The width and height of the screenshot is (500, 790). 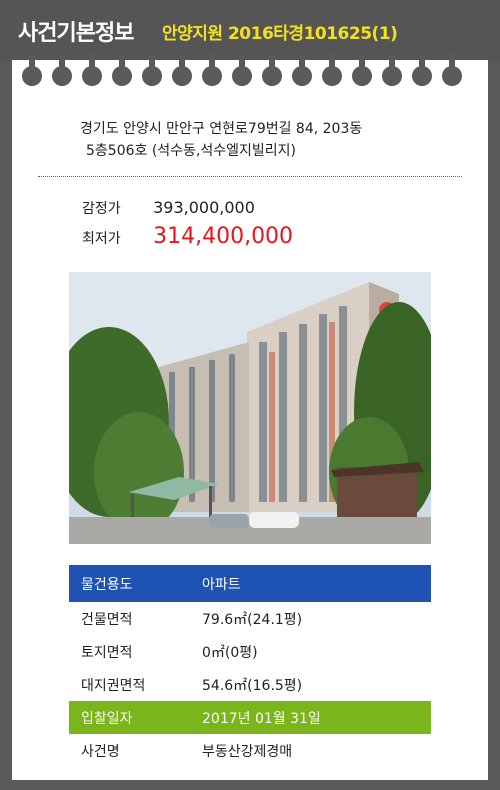 I want to click on table-row-land-rights-area: 대지권면적 54.6㎡(16.5평), so click(x=250, y=684).